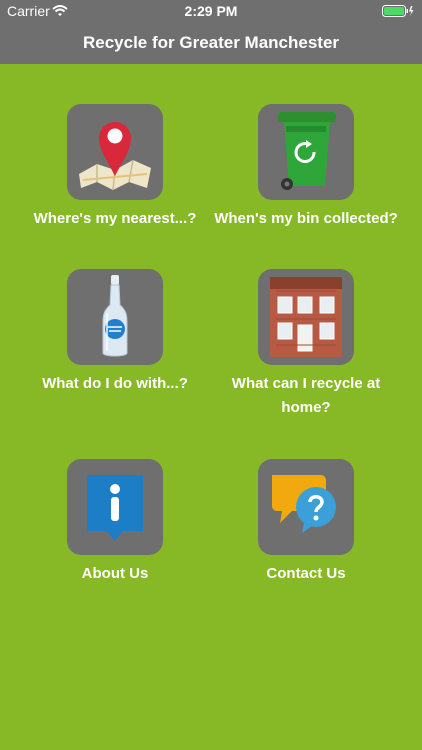  I want to click on nav-bar: Recycle for Greater Manchester, so click(211, 43).